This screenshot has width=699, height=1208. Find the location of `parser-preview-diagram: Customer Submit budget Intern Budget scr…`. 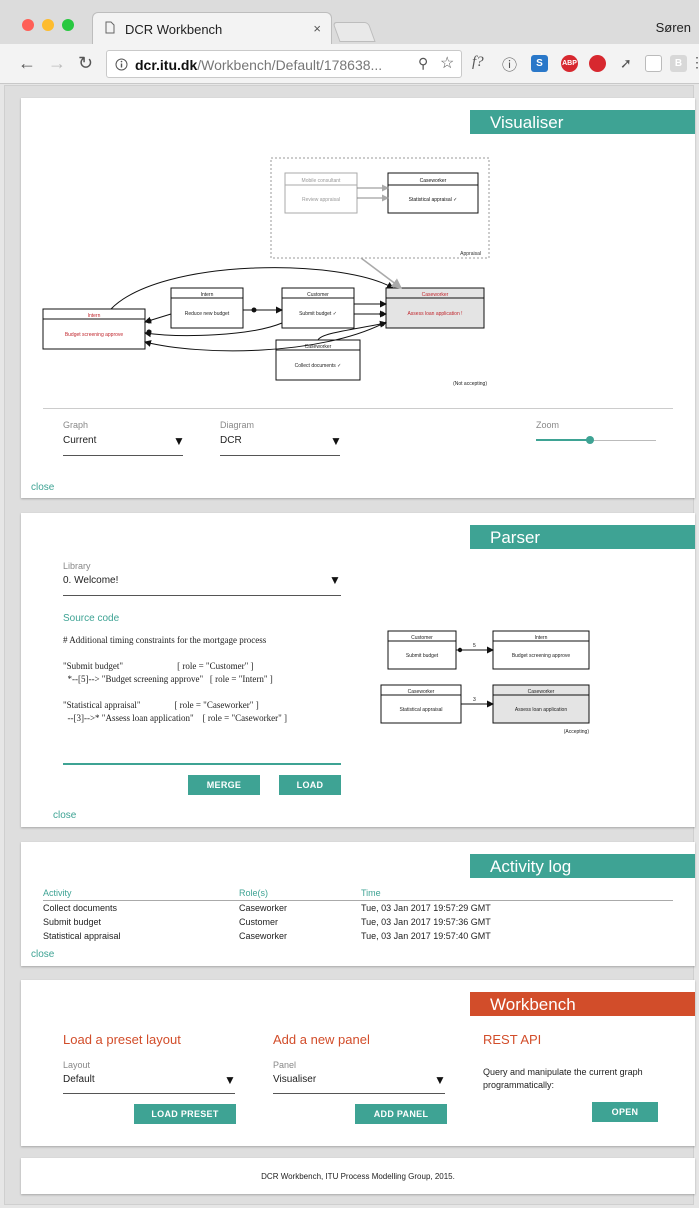

parser-preview-diagram: Customer Submit budget Intern Budget scr… is located at coordinates (485, 682).